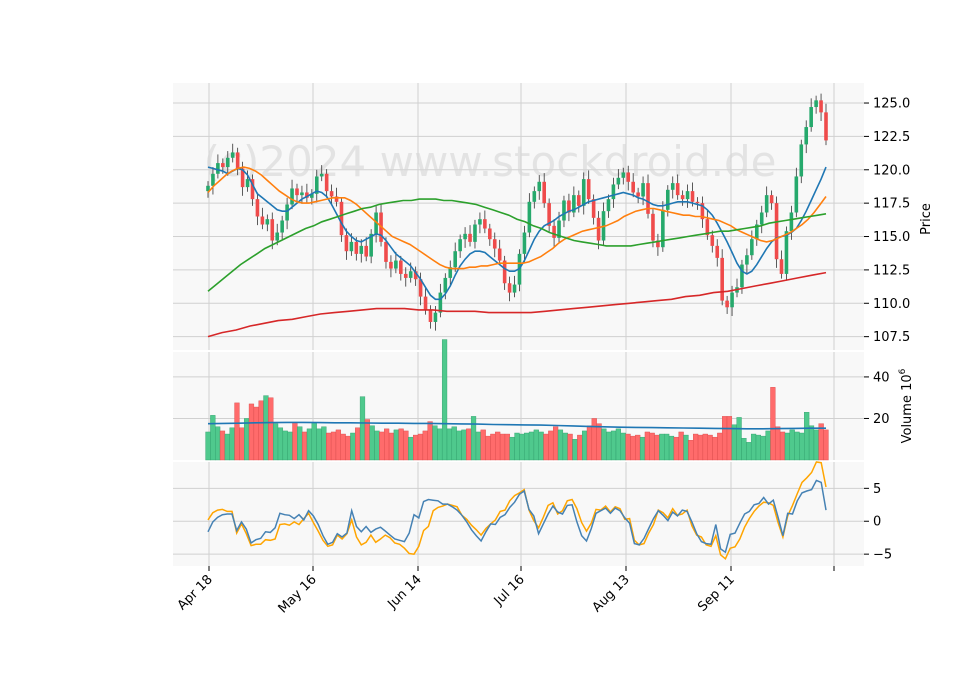  I want to click on osc-tick-label: −5, so click(882, 555).